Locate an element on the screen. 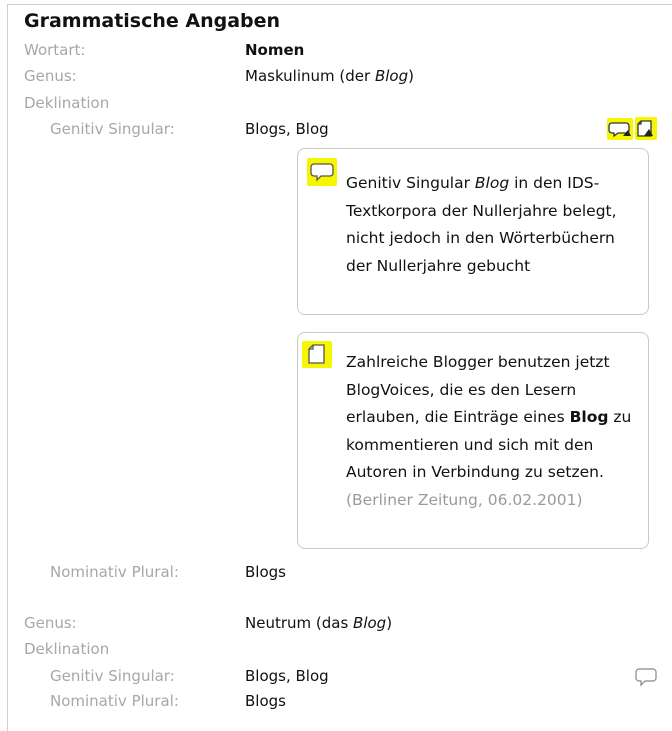 This screenshot has height=731, width=672. comment-toggle-button is located at coordinates (620, 129).